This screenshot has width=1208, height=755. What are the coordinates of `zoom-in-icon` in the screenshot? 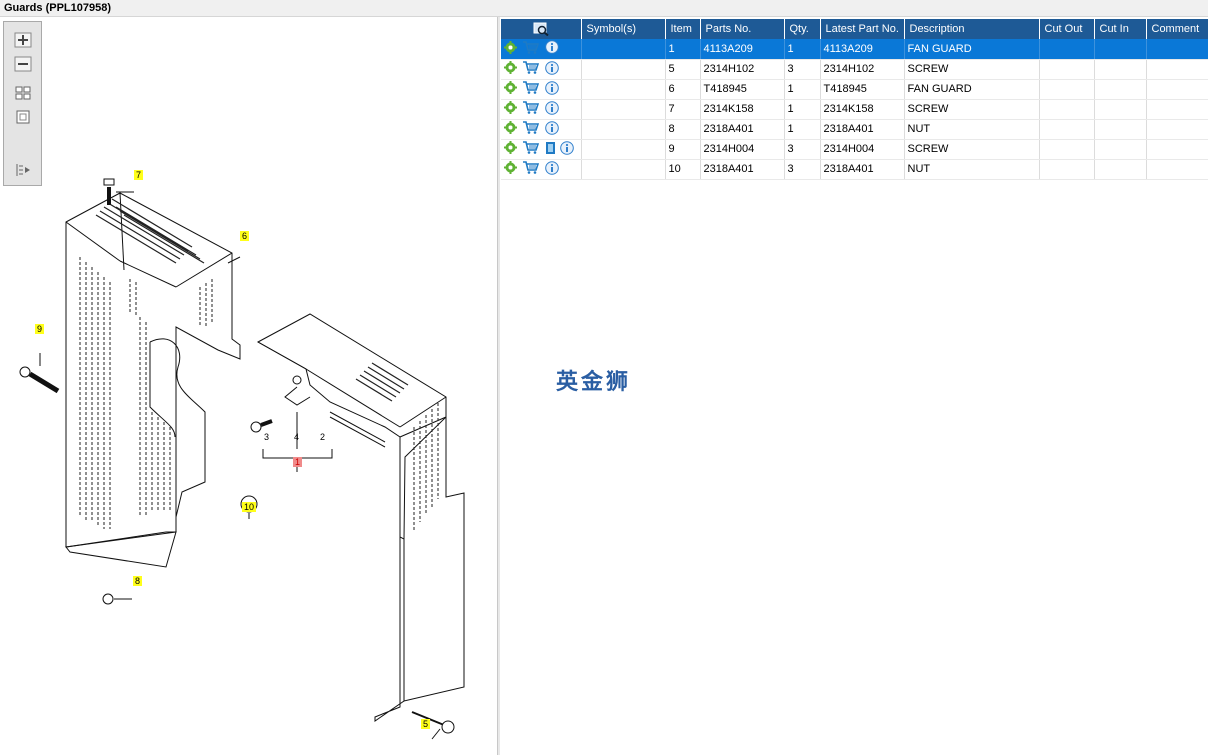 It's located at (23, 40).